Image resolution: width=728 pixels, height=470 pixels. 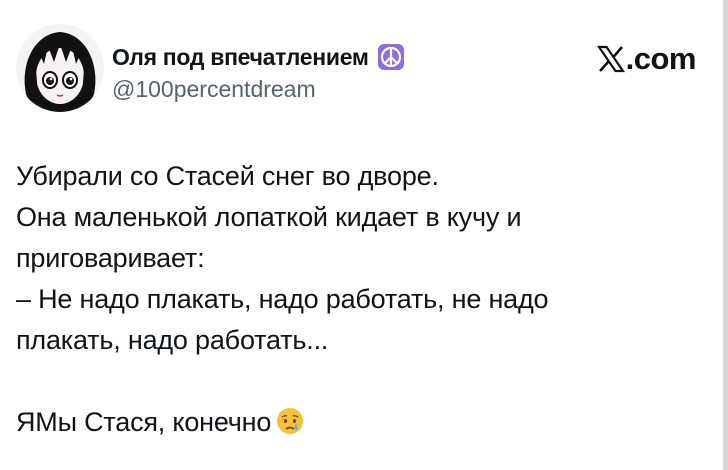 What do you see at coordinates (240, 57) in the screenshot?
I see `author-display-name: Оля под впечатлением` at bounding box center [240, 57].